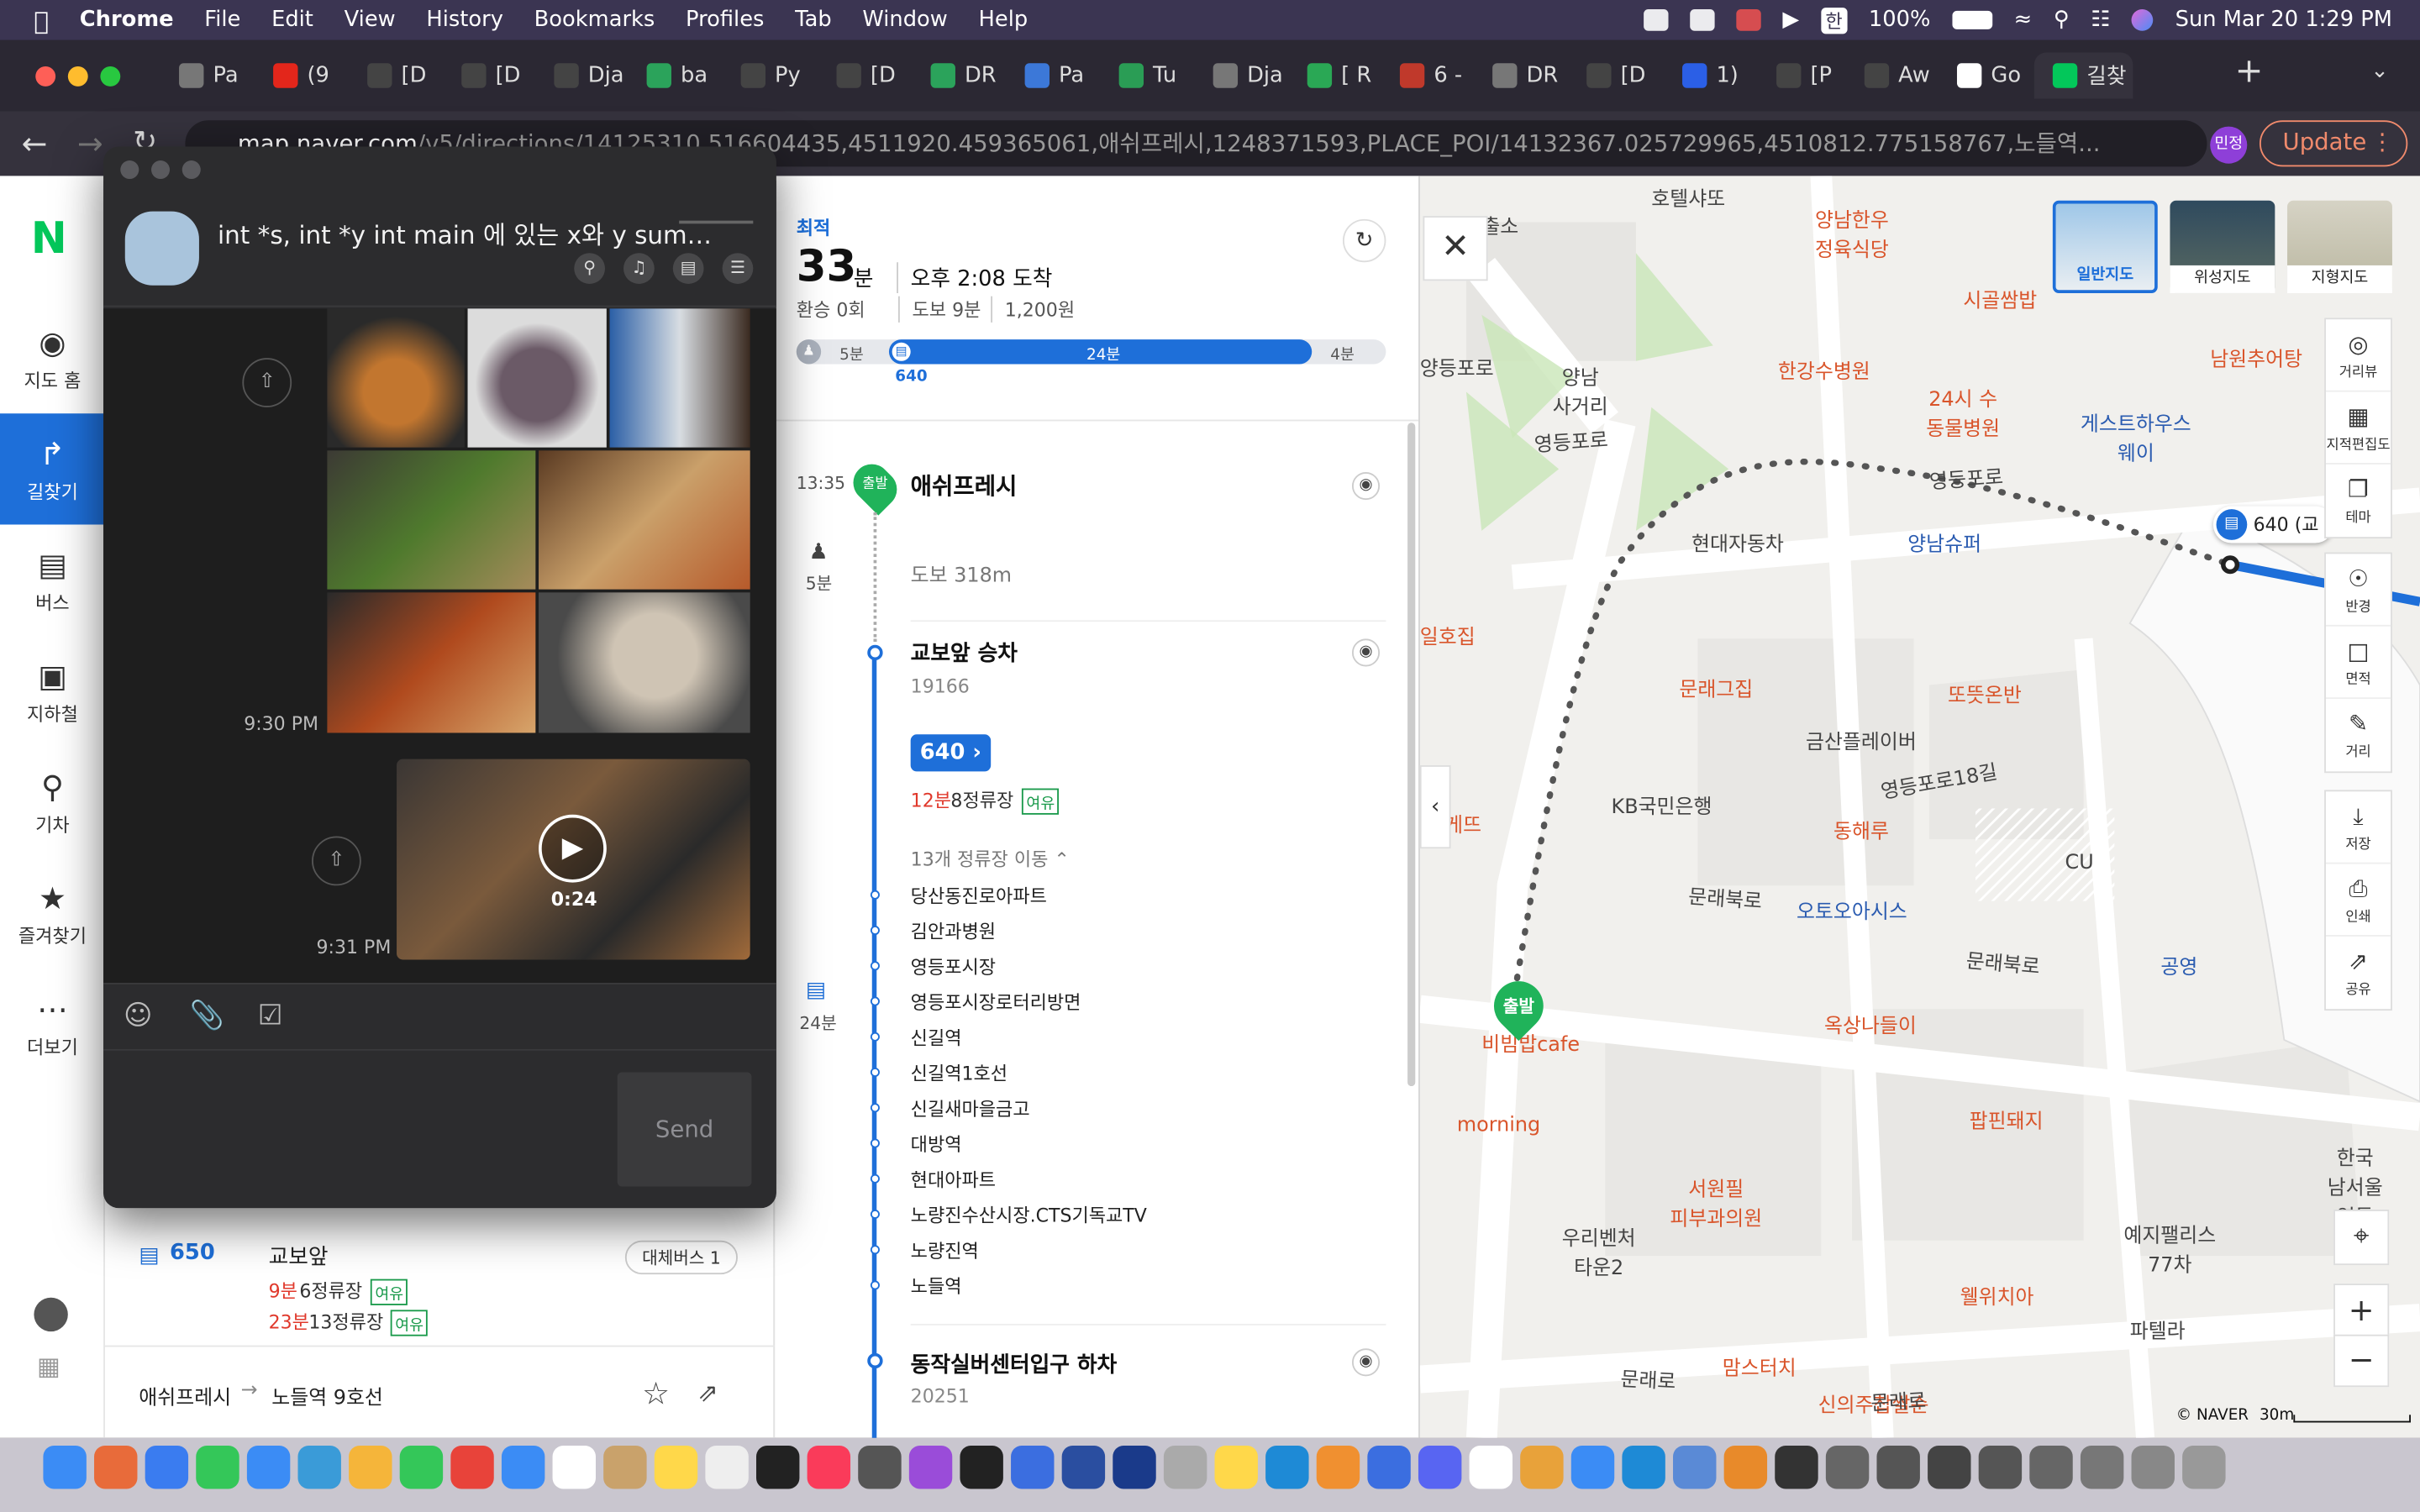 The image size is (2420, 1512). I want to click on bus-number-badge: 640 ›, so click(951, 753).